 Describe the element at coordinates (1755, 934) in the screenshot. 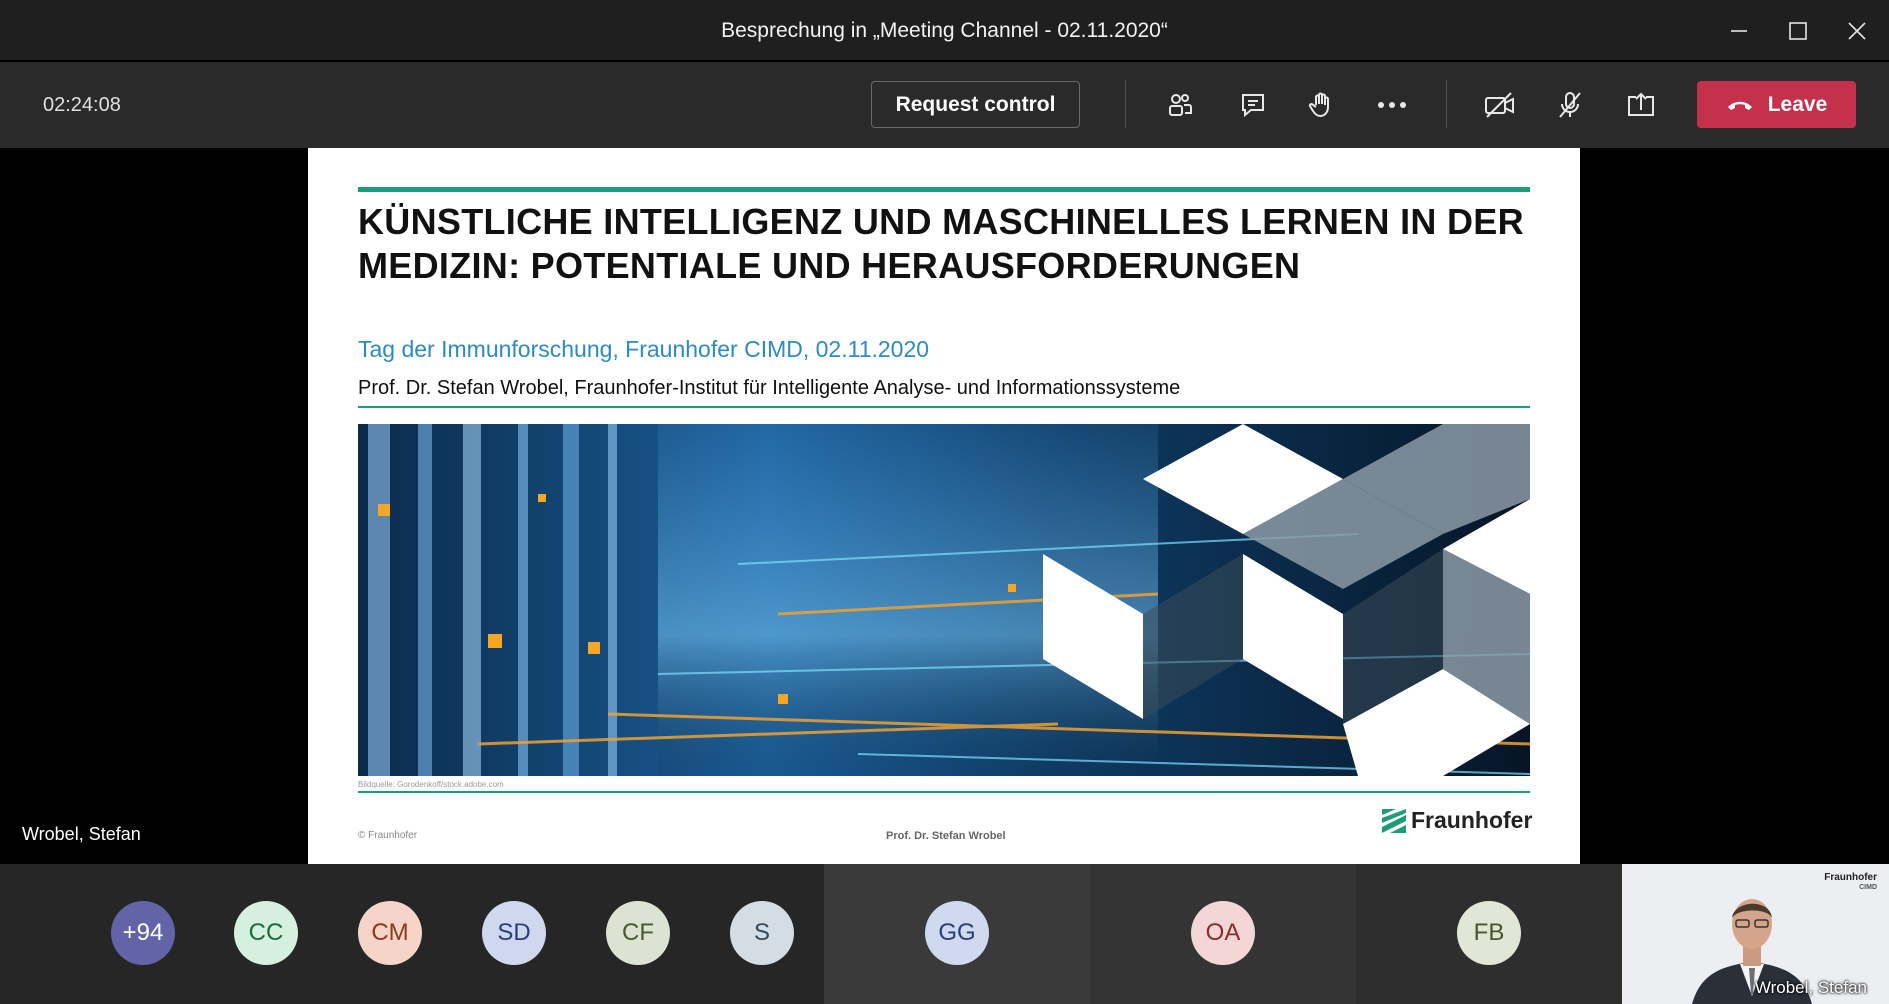

I see `self-video-tile: Fraunhofer CIMD Wrobel, Stefan` at that location.